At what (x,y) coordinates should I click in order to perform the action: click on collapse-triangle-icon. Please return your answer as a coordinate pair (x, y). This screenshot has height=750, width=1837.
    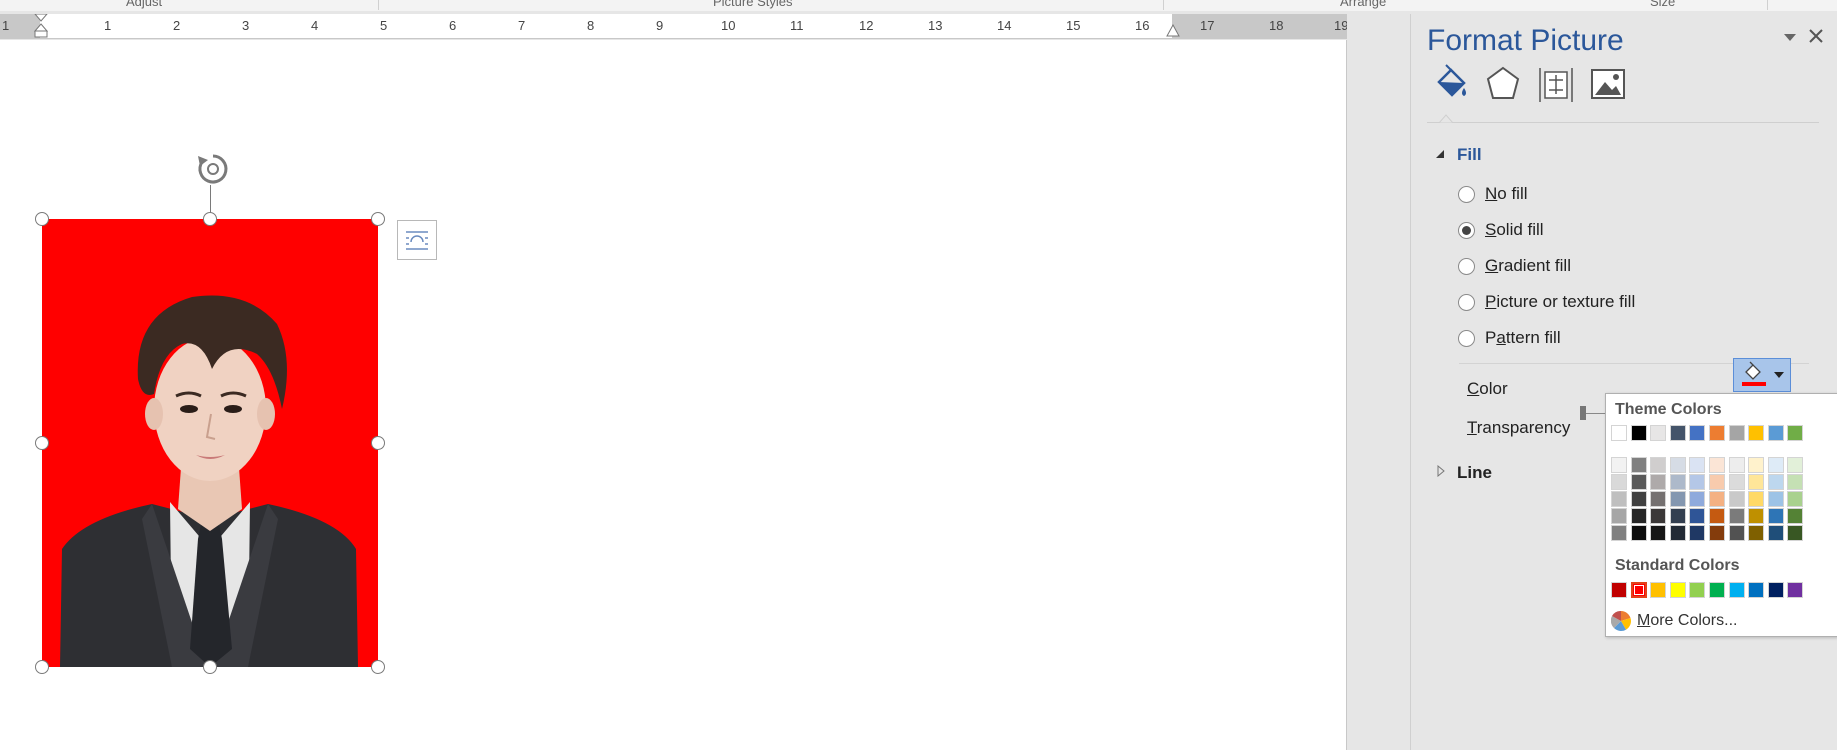
    Looking at the image, I should click on (1440, 154).